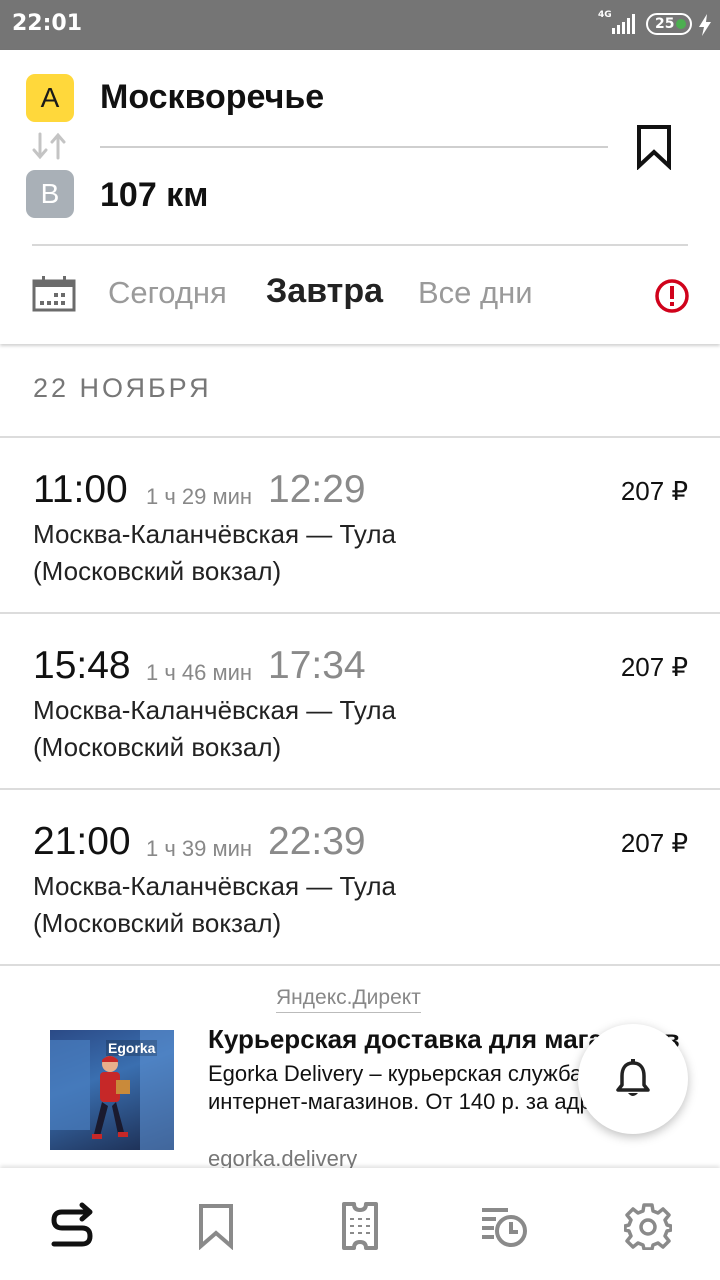 This screenshot has width=720, height=1280. I want to click on tab-today: Сегодня, so click(167, 293).